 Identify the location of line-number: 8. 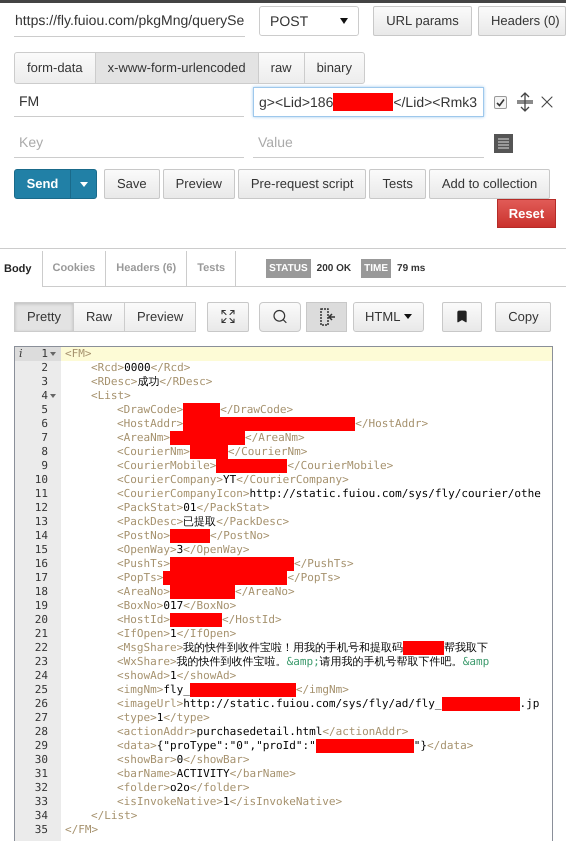
(44, 452).